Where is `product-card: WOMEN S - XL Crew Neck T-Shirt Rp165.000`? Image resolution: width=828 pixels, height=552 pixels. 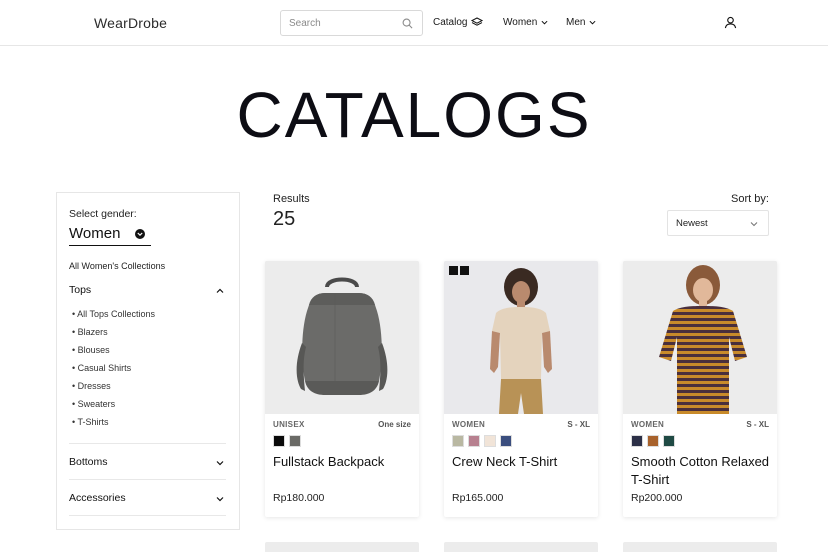 product-card: WOMEN S - XL Crew Neck T-Shirt Rp165.000 is located at coordinates (521, 389).